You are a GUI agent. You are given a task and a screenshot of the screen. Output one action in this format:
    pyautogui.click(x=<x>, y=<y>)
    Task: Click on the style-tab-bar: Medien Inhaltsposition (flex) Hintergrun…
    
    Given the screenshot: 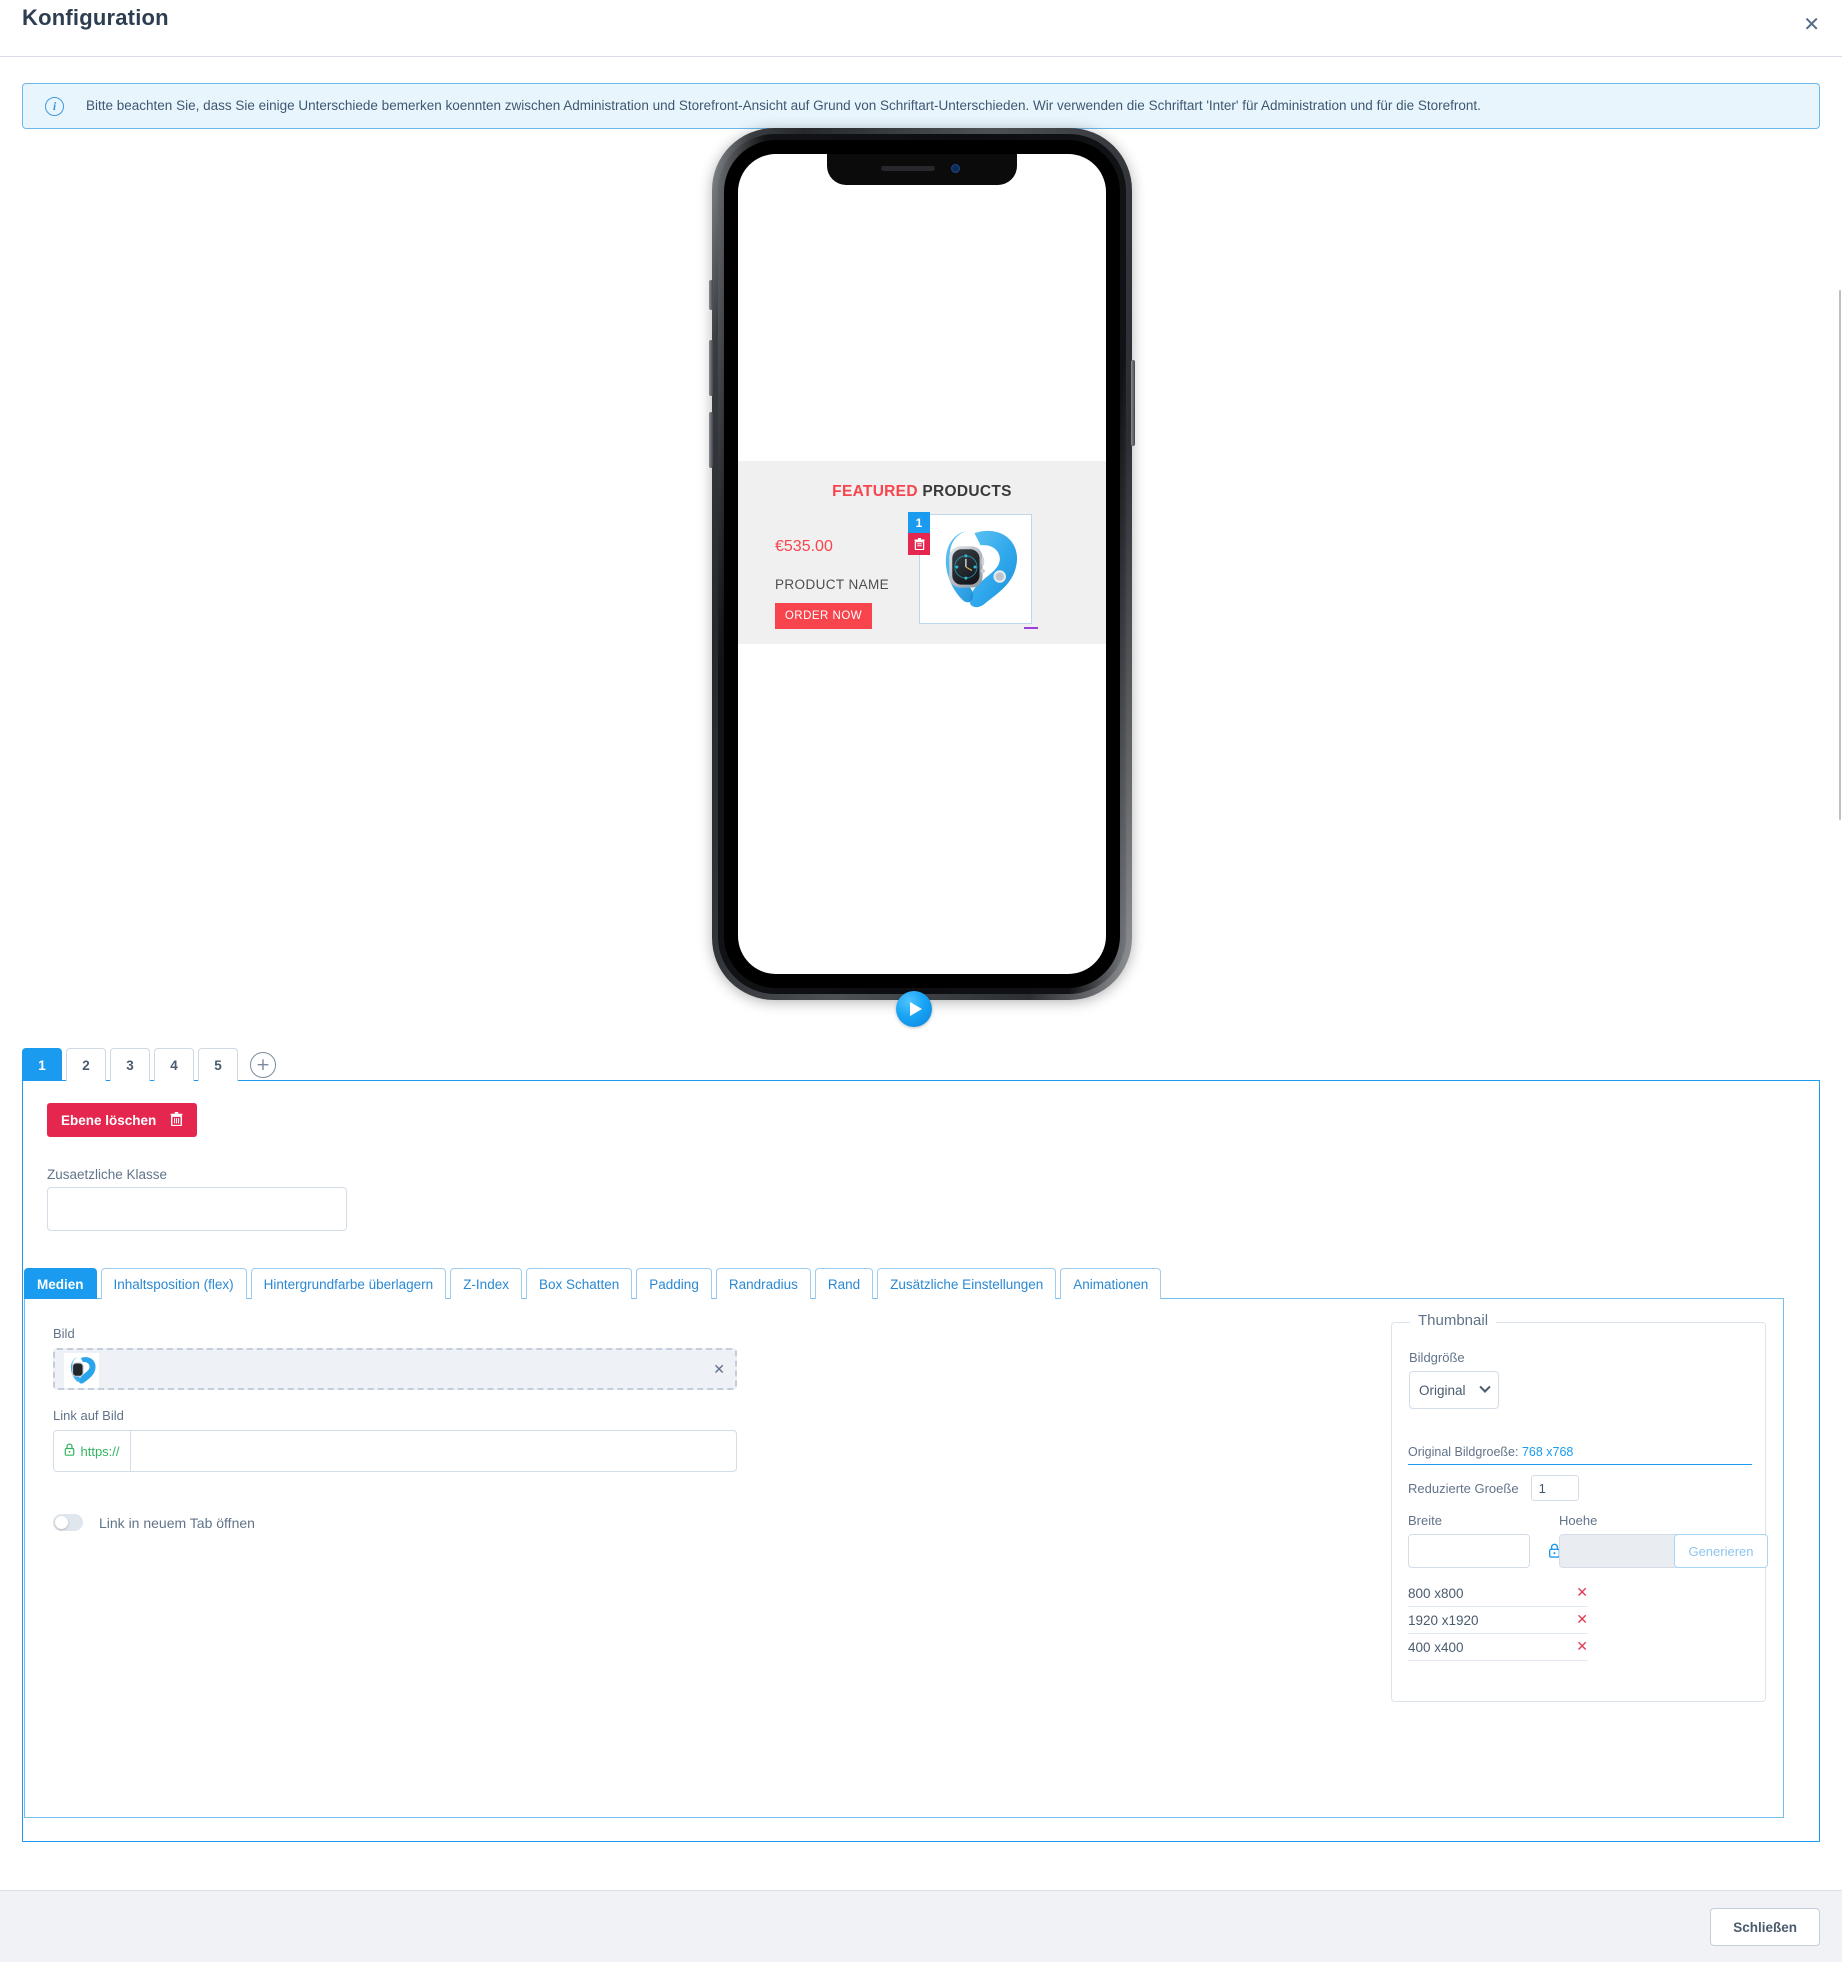 What is the action you would take?
    pyautogui.click(x=593, y=1283)
    